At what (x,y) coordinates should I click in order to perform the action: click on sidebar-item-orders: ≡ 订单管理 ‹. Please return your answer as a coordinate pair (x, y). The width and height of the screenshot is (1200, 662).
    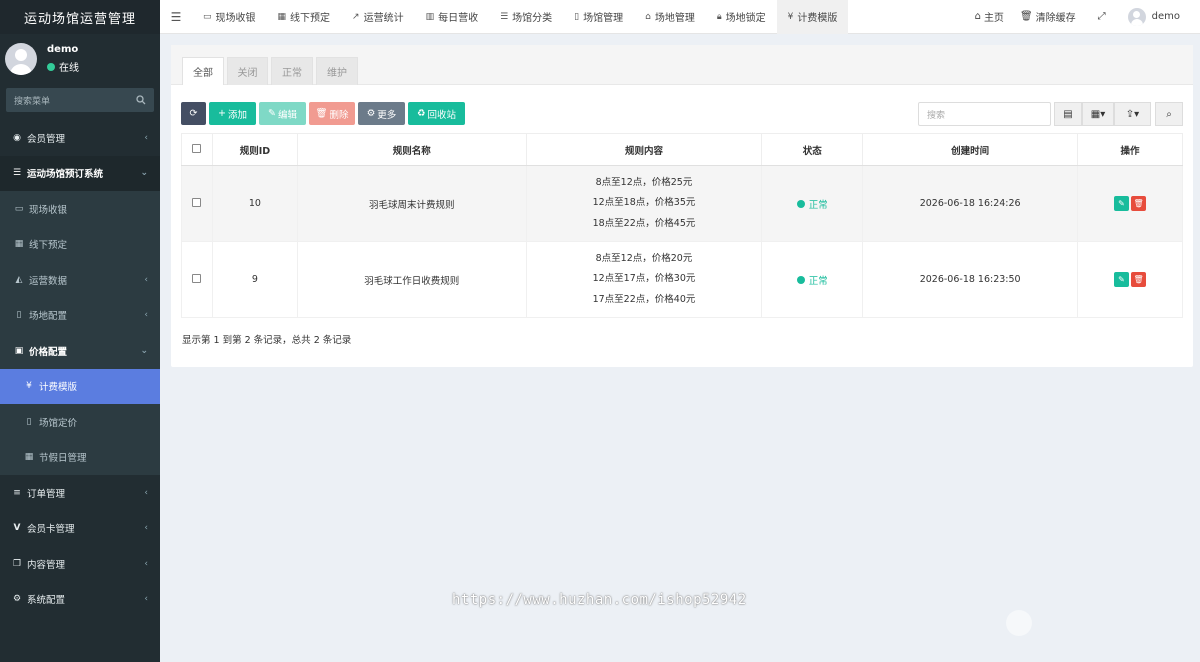
    Looking at the image, I should click on (80, 493).